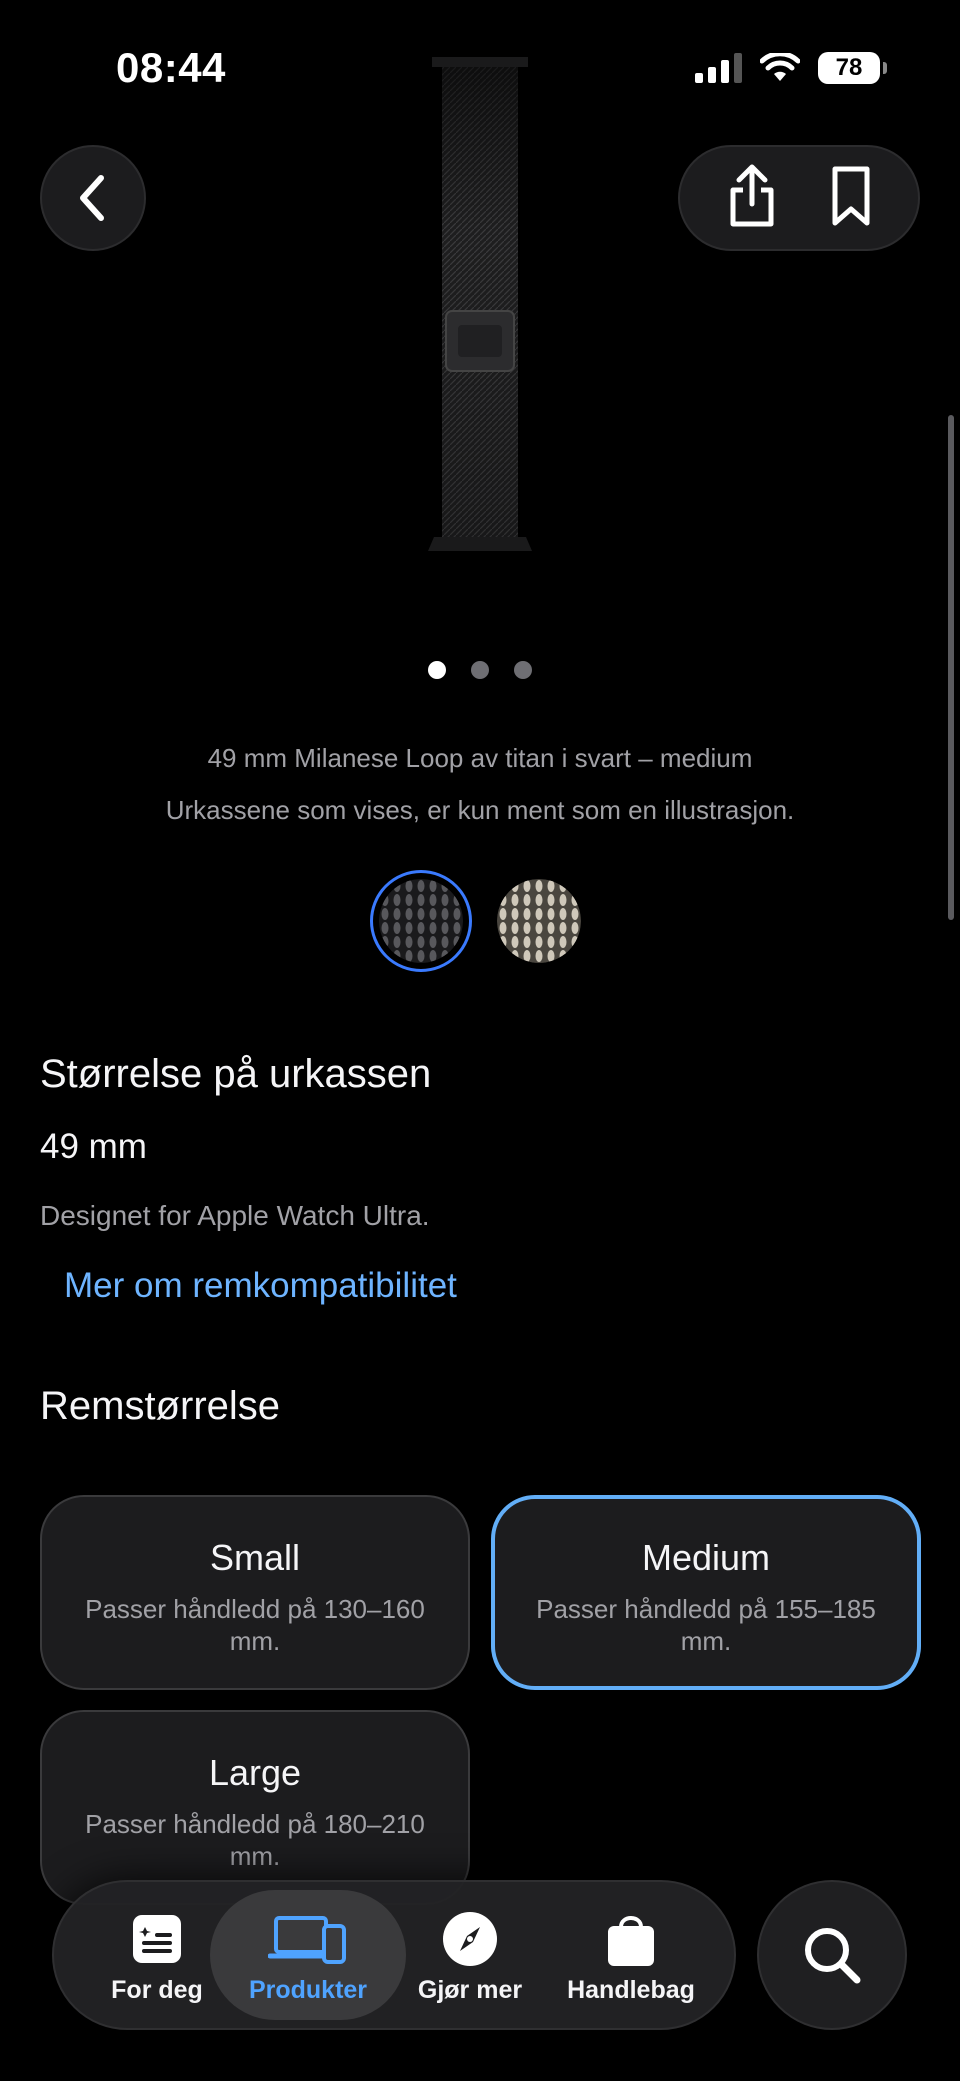 This screenshot has width=960, height=2081. I want to click on share-button, so click(752, 198).